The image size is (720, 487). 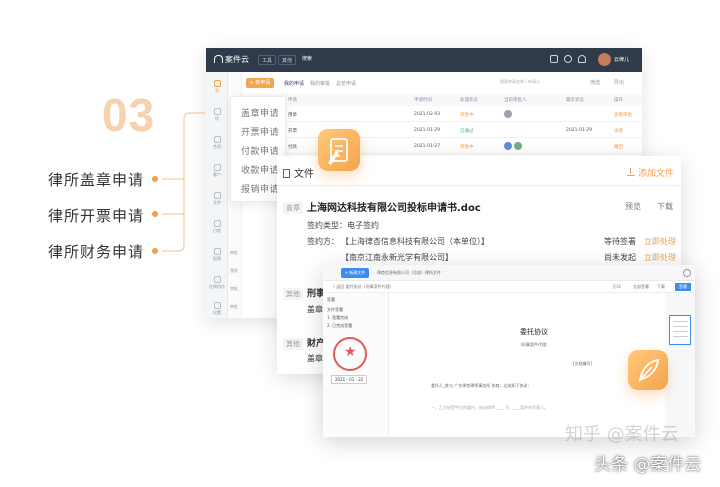 I want to click on topbar-select-tools: 工具, so click(x=267, y=60).